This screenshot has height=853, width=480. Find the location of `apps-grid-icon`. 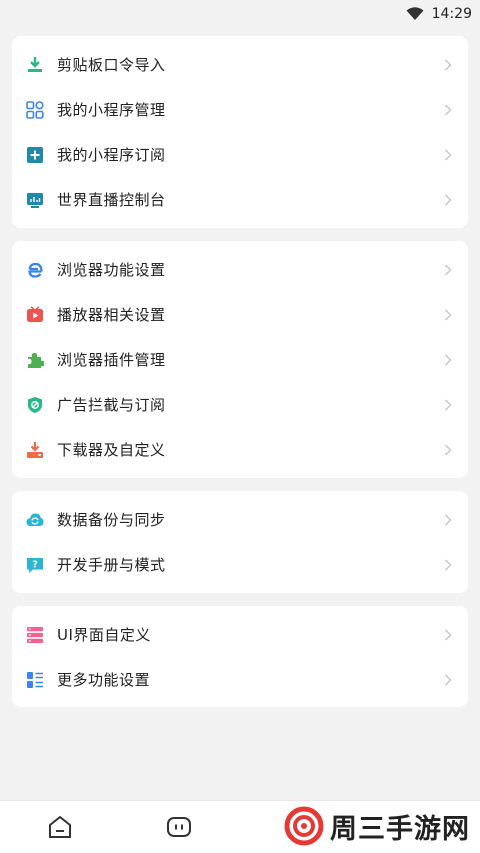

apps-grid-icon is located at coordinates (35, 109).